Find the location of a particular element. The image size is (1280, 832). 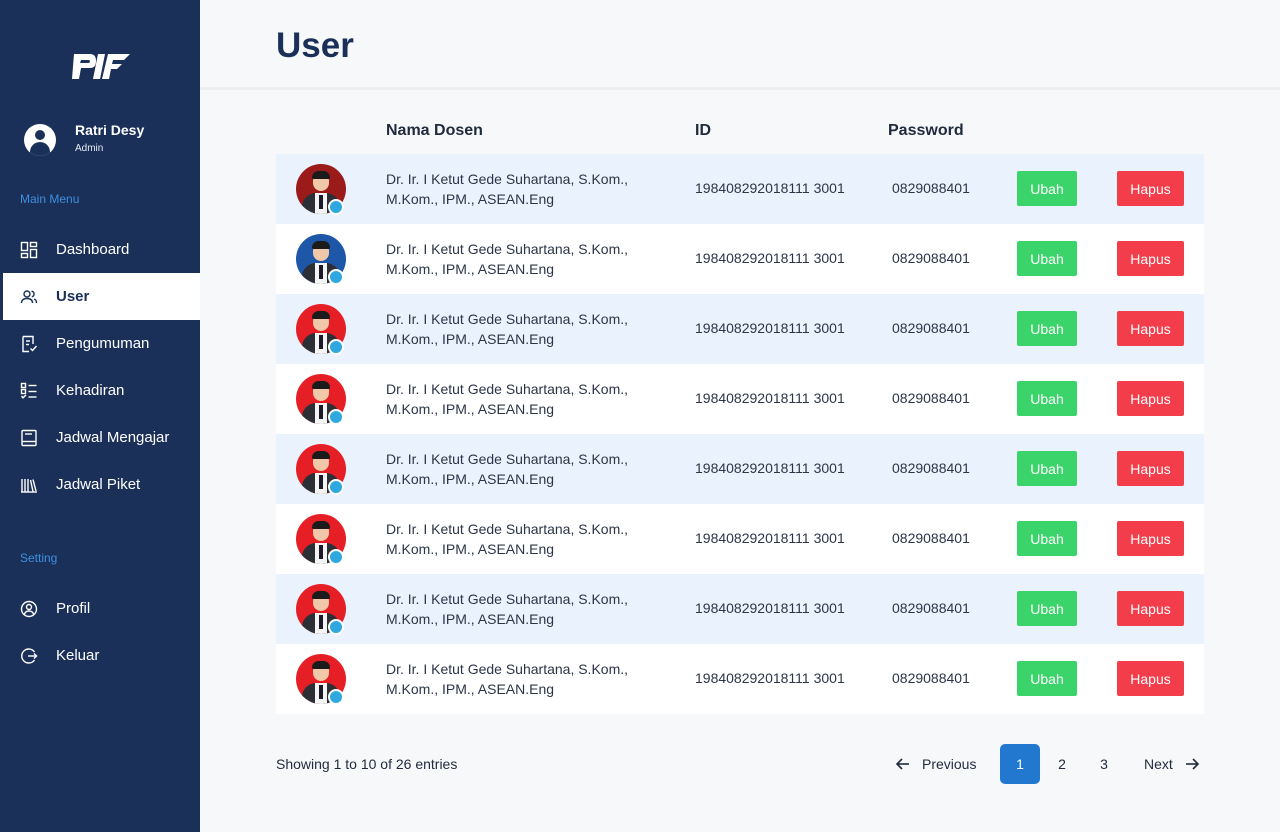

profile-icon is located at coordinates (29, 609).